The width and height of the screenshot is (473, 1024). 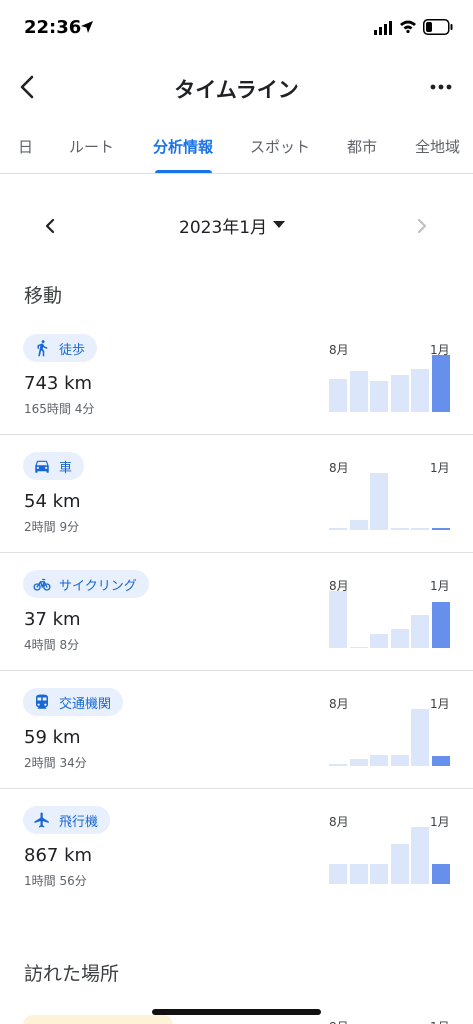 I want to click on page-title: タイムライン, so click(x=236, y=90).